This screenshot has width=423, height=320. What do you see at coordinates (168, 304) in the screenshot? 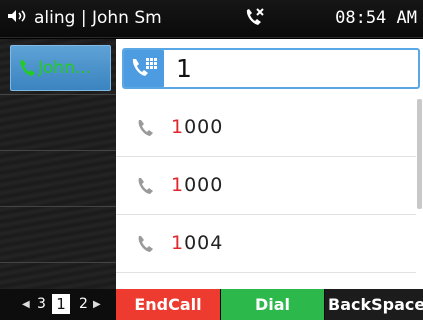
I see `end-call-button: EndCall` at bounding box center [168, 304].